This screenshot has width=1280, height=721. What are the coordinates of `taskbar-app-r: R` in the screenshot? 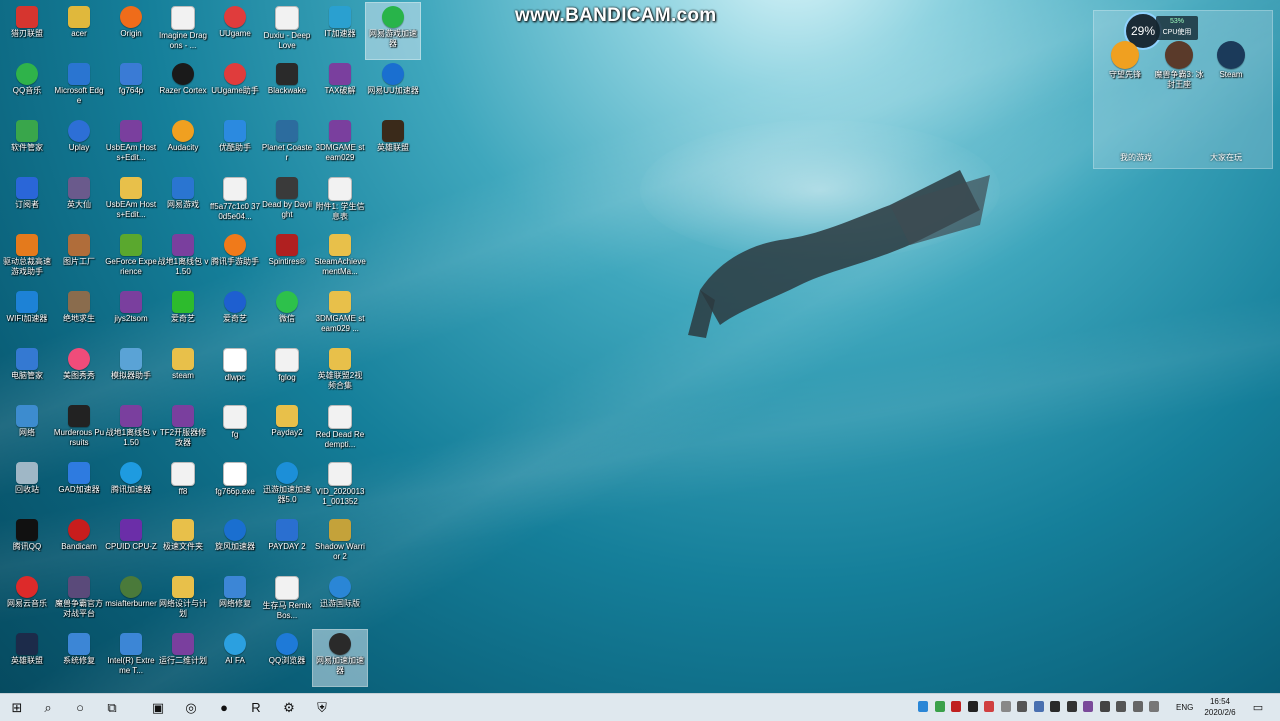 It's located at (256, 707).